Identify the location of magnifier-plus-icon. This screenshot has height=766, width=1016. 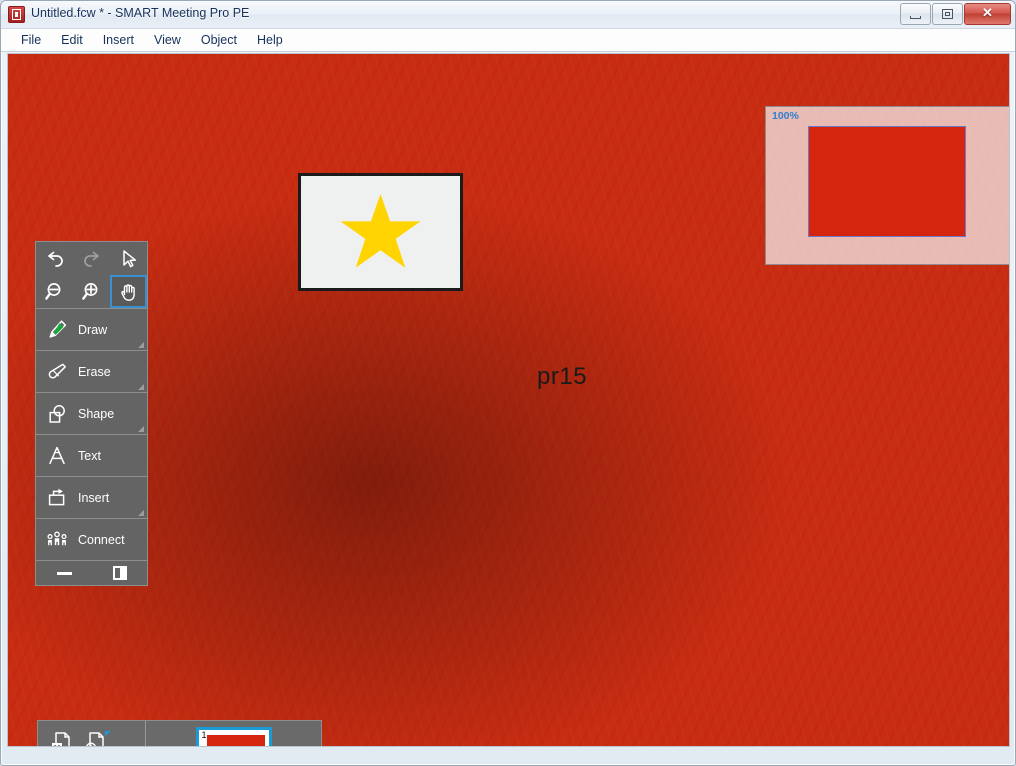
(92, 292).